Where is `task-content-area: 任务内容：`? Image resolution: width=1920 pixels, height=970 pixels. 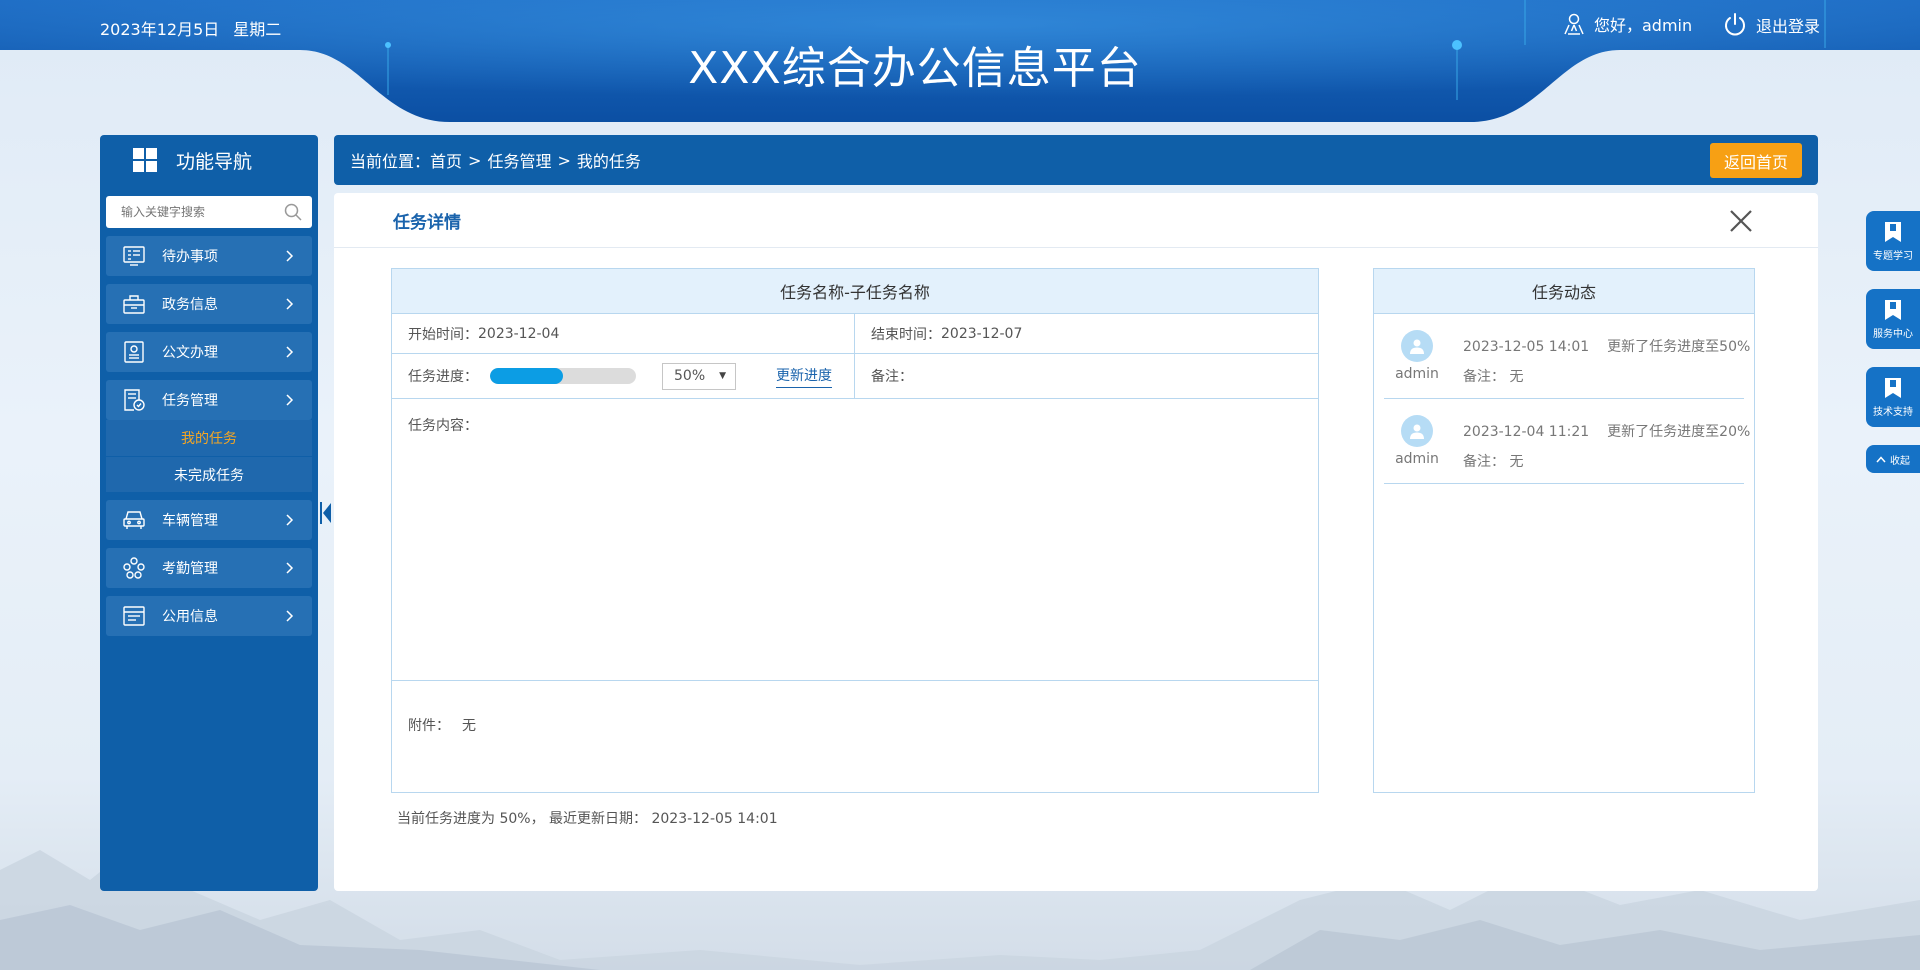 task-content-area: 任务内容： is located at coordinates (855, 540).